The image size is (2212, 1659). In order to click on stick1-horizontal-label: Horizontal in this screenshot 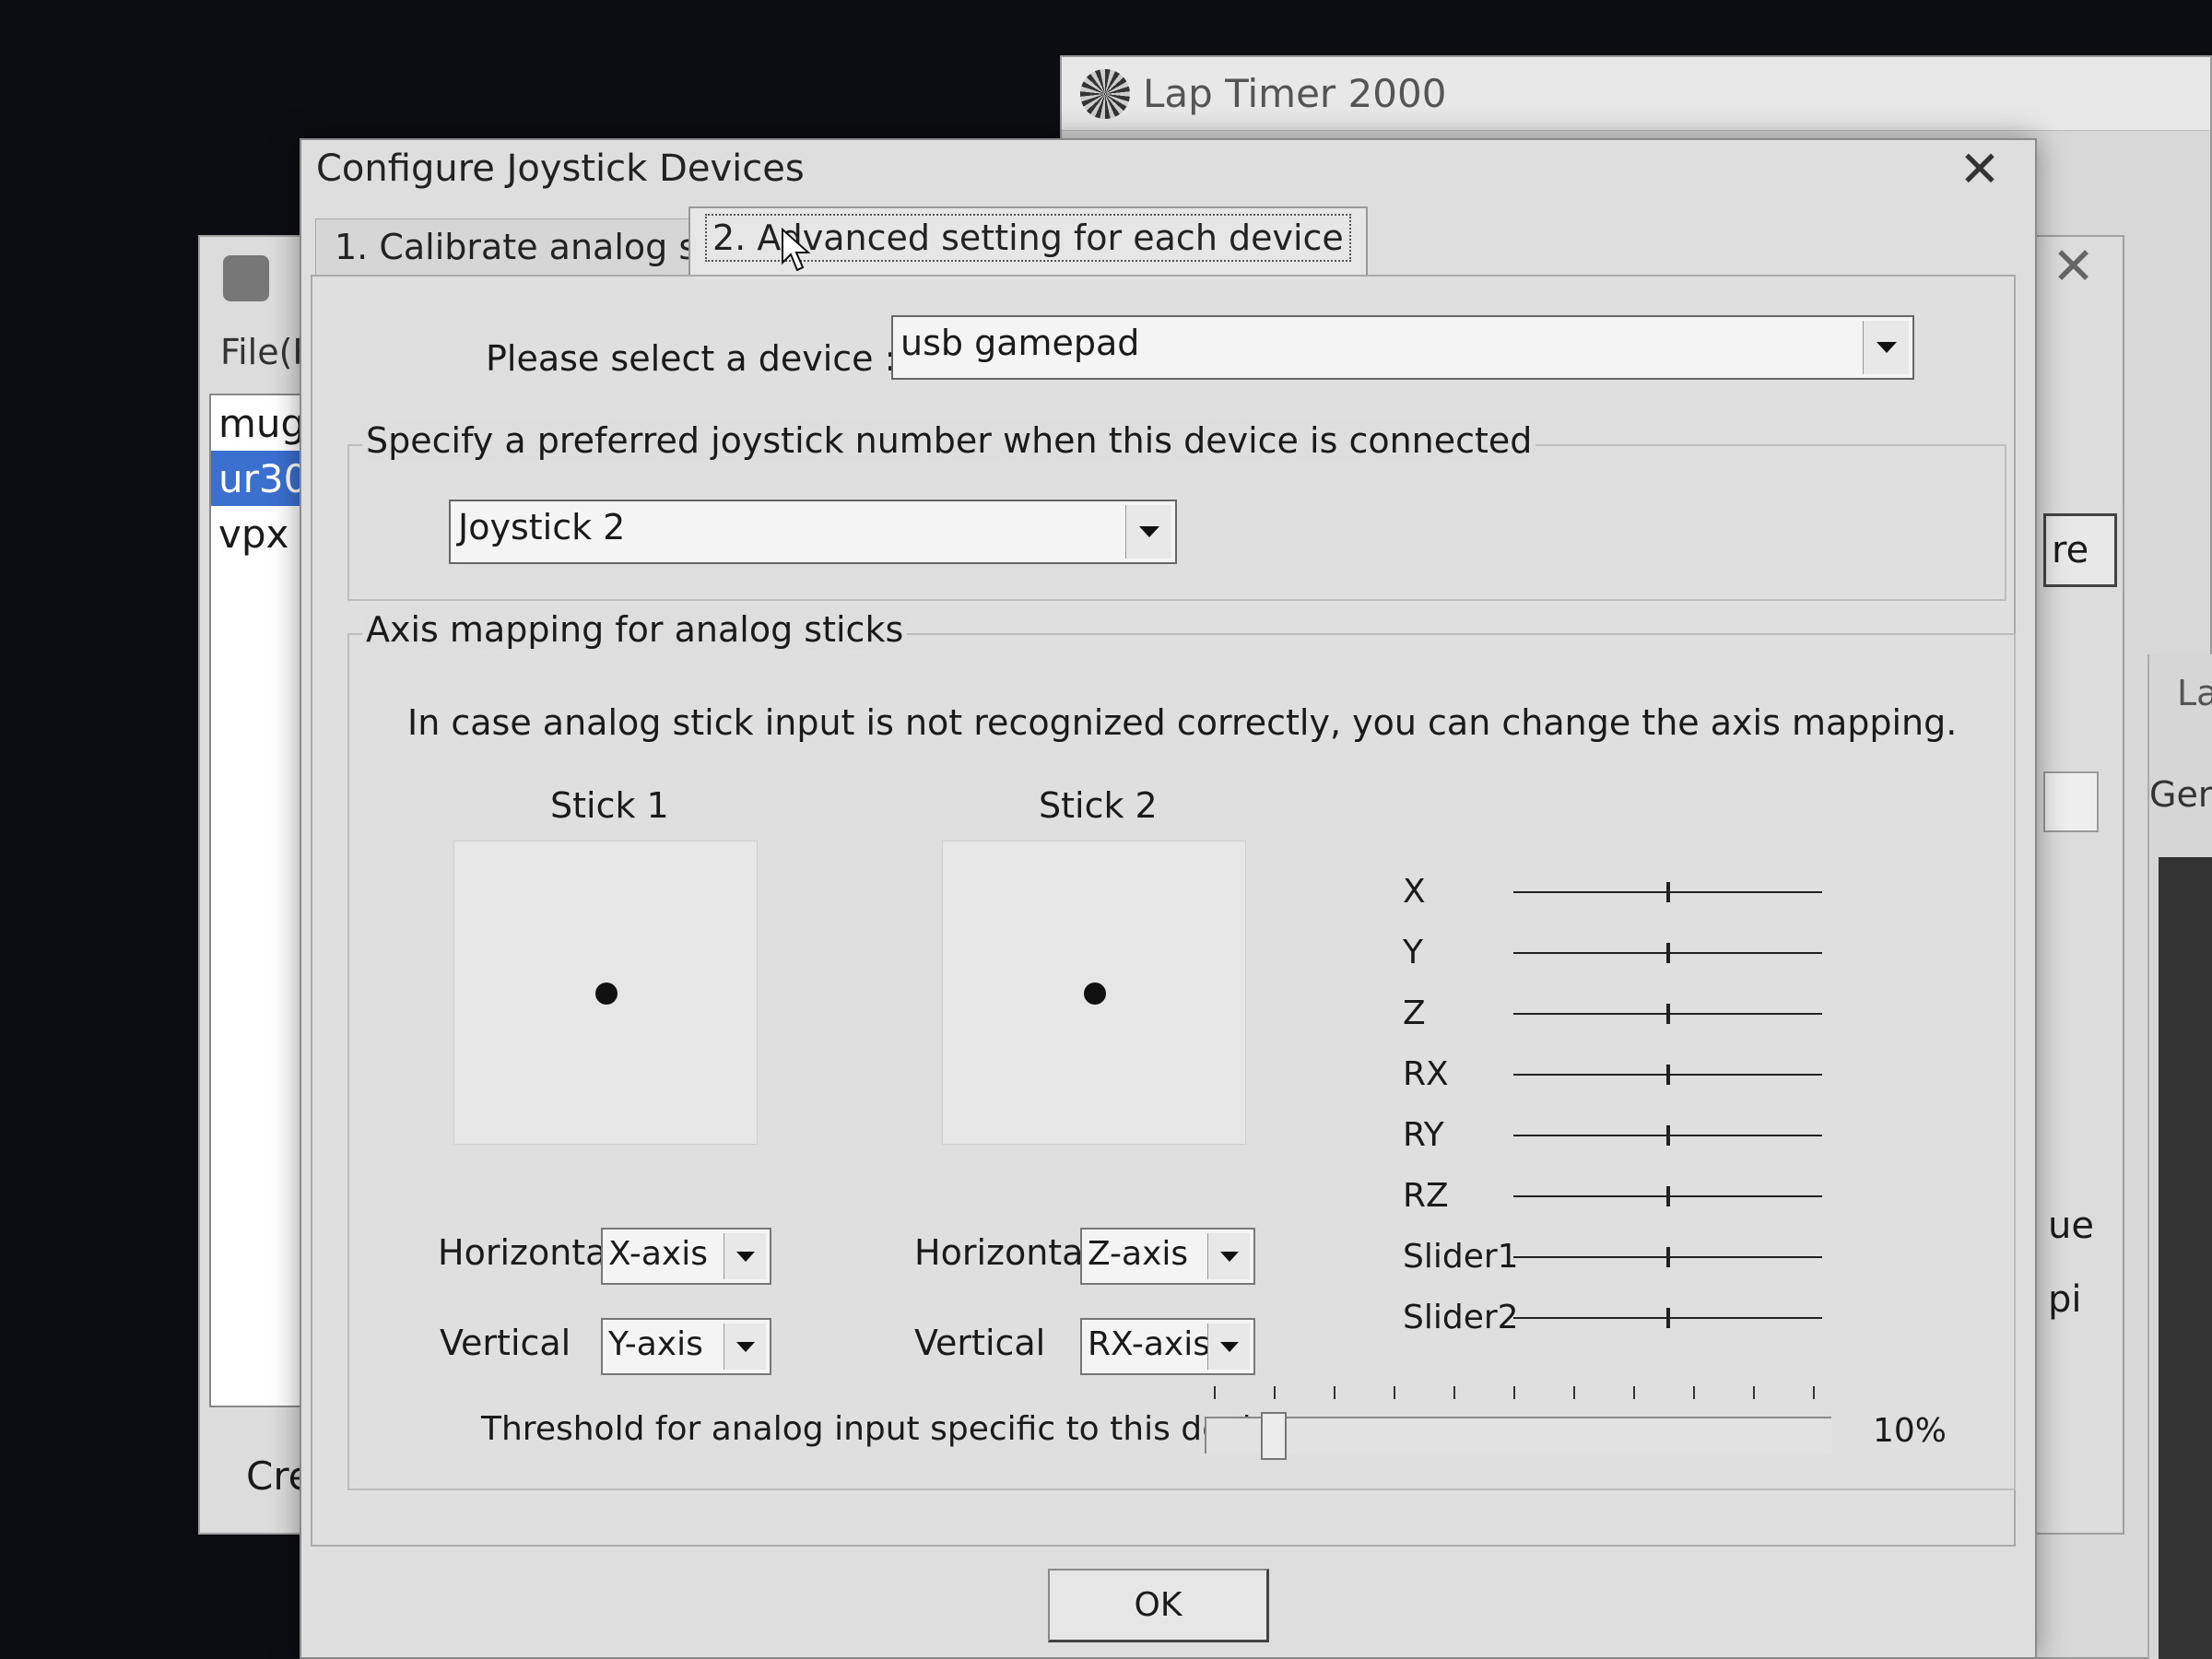, I will do `click(528, 1252)`.